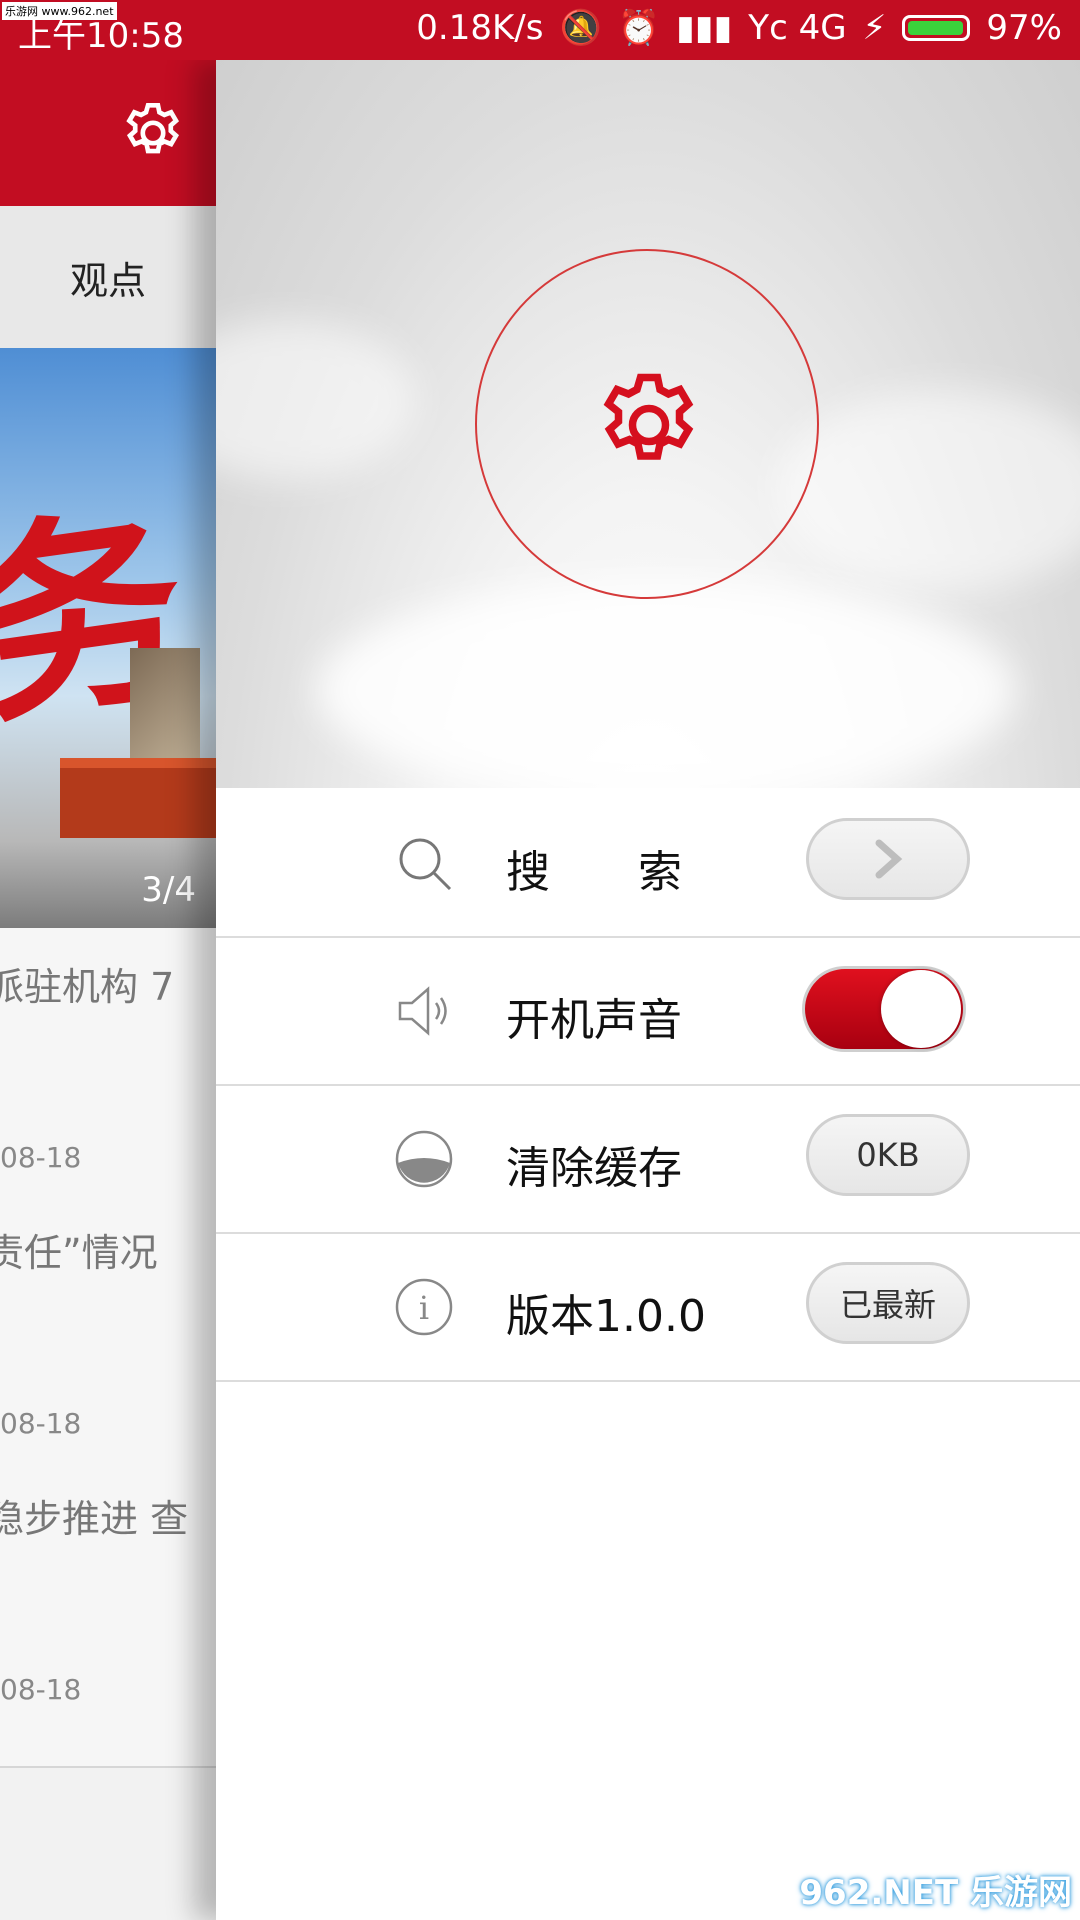 This screenshot has width=1080, height=1920. I want to click on status-right: 0.18K/s 🔕 ⏰ ▮▮▮ Yc 4G ⚡ 97%, so click(739, 28).